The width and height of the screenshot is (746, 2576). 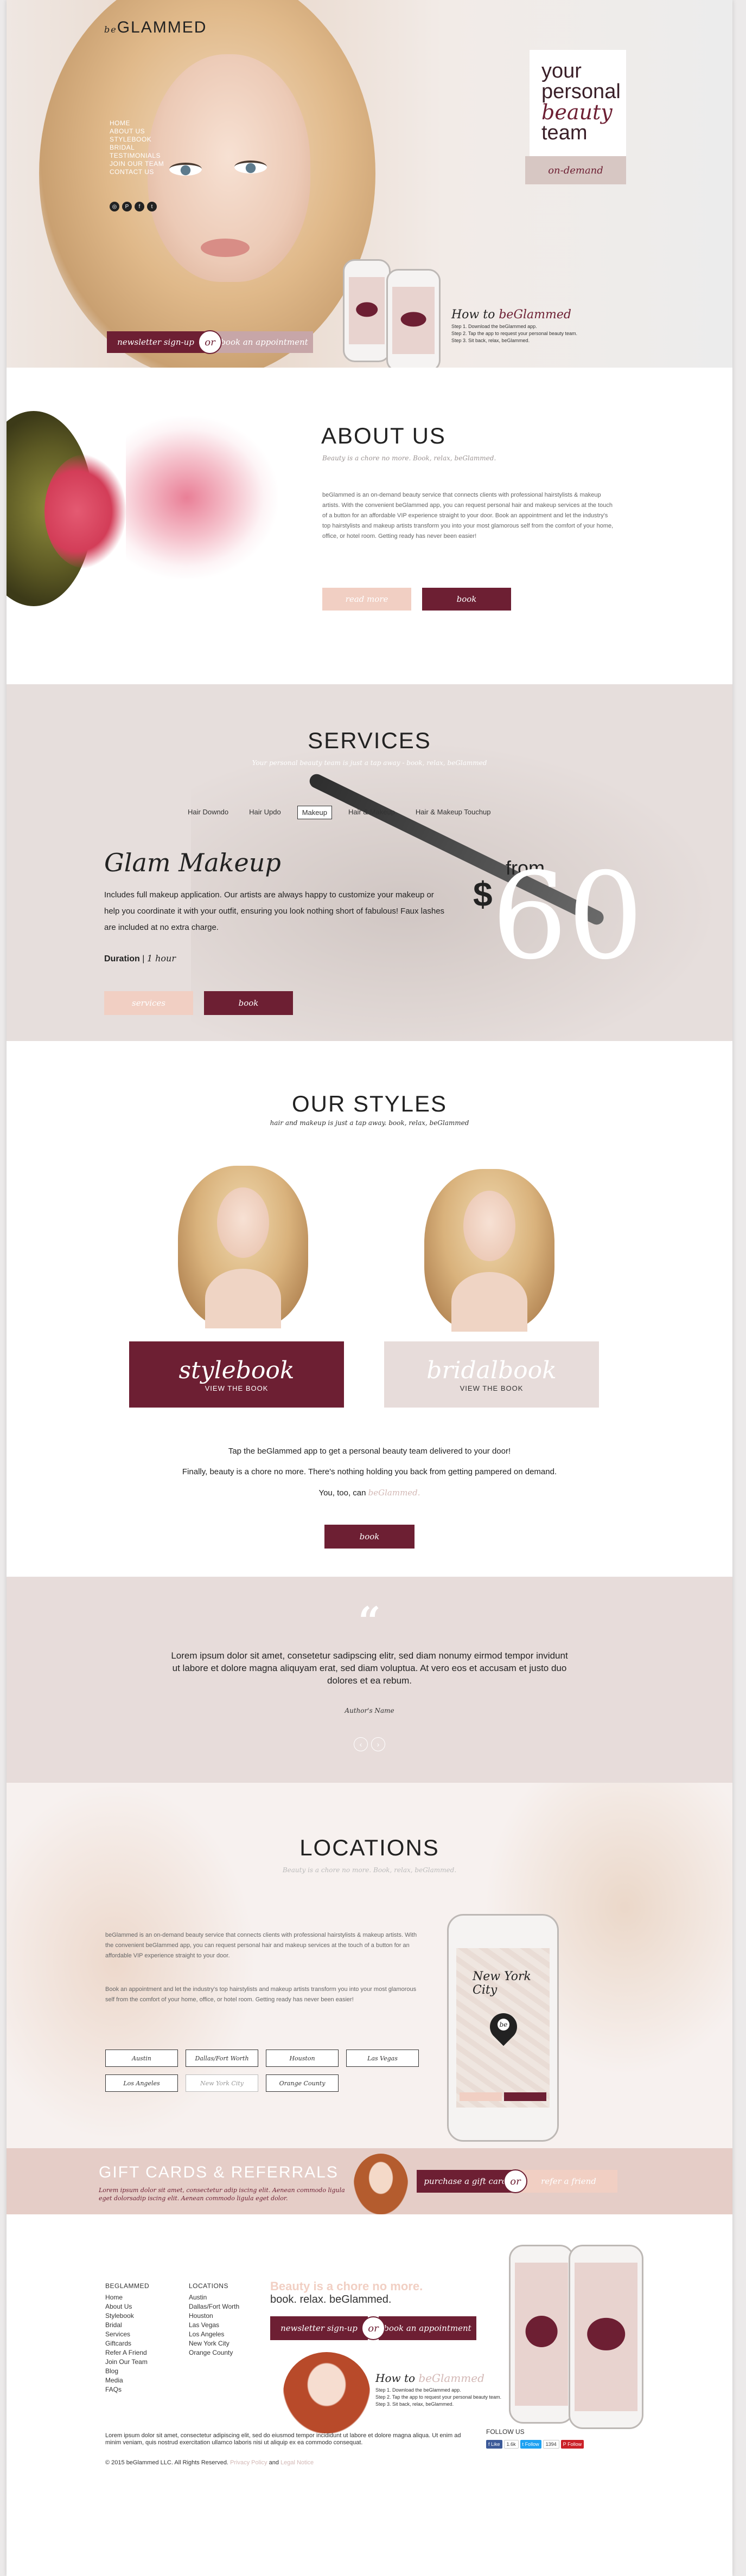 I want to click on footer-link: Austin, so click(x=214, y=2297).